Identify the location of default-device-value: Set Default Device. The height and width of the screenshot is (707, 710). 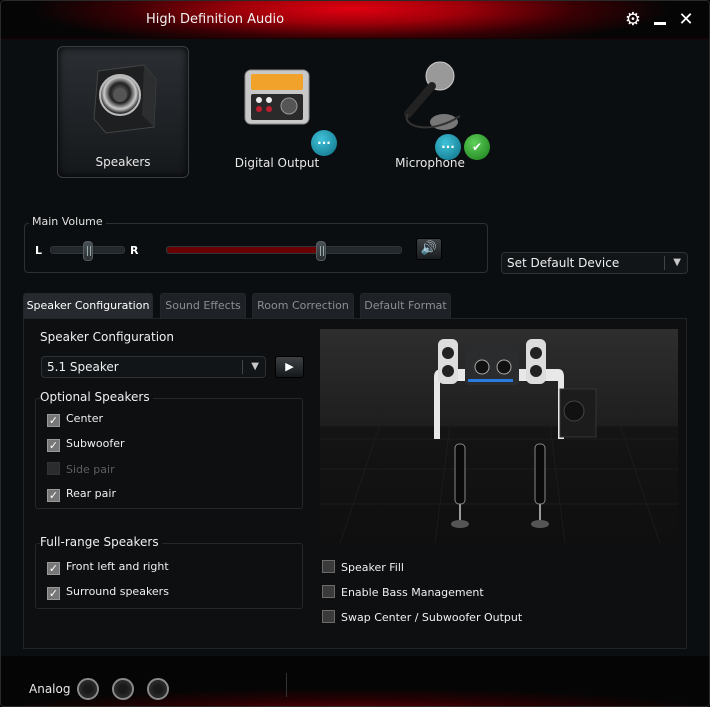
(563, 263).